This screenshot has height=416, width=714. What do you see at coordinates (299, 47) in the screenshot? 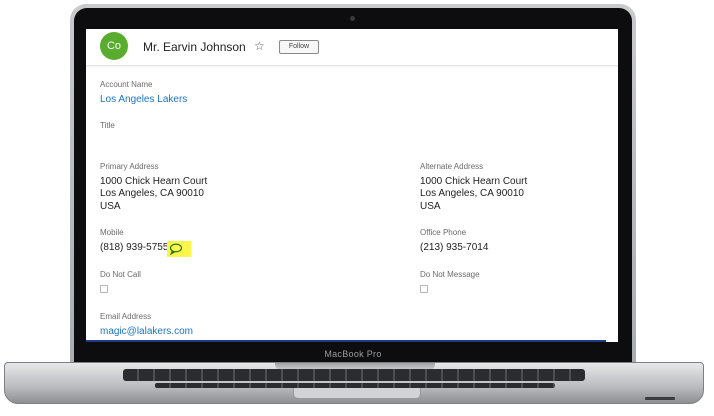
I see `follow-button: Follow` at bounding box center [299, 47].